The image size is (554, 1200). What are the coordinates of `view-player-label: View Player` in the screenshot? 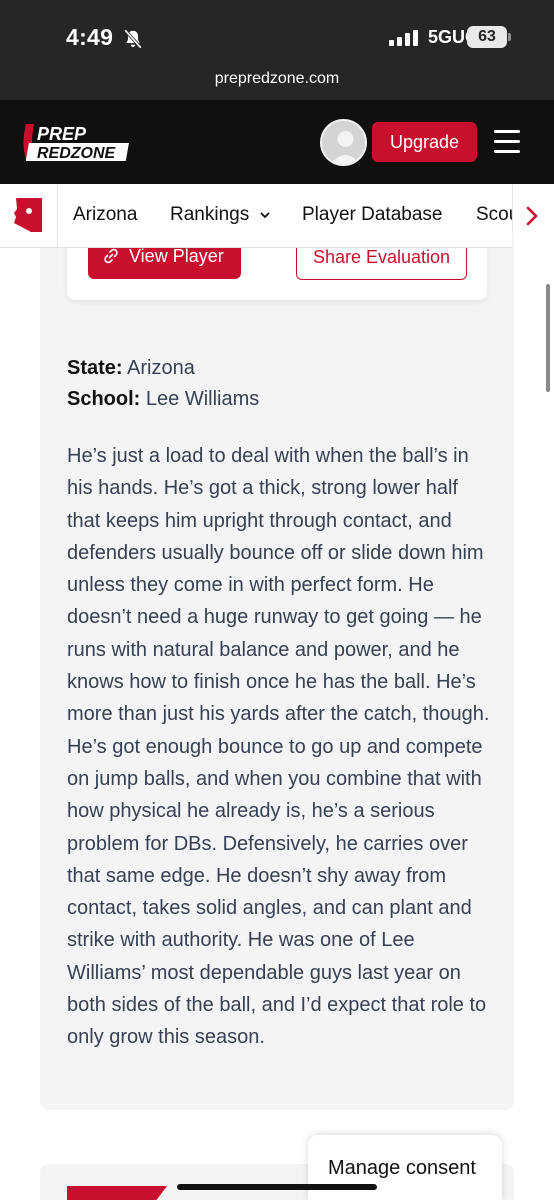 It's located at (176, 256).